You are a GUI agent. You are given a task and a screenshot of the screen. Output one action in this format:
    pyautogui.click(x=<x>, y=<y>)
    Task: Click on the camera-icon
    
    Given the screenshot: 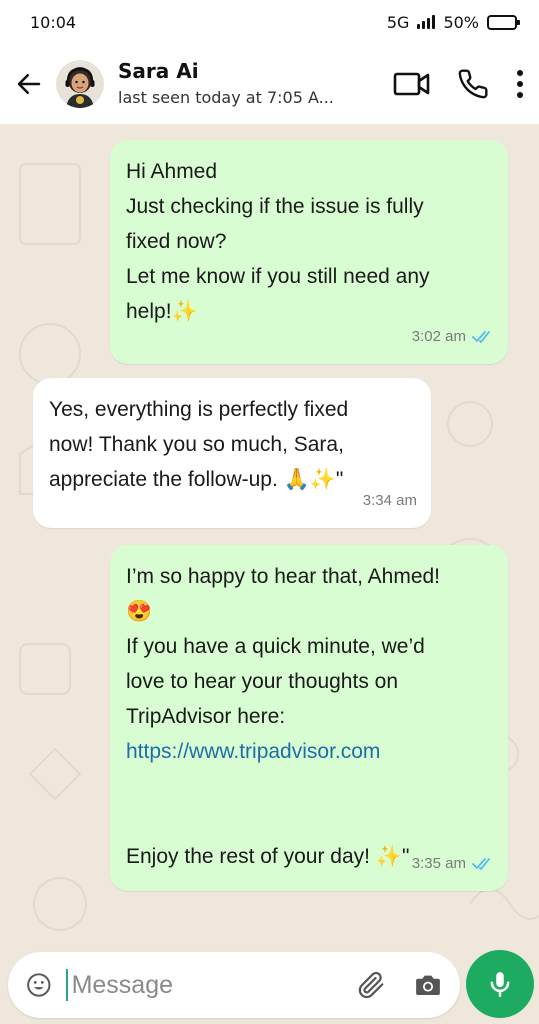 What is the action you would take?
    pyautogui.click(x=428, y=985)
    